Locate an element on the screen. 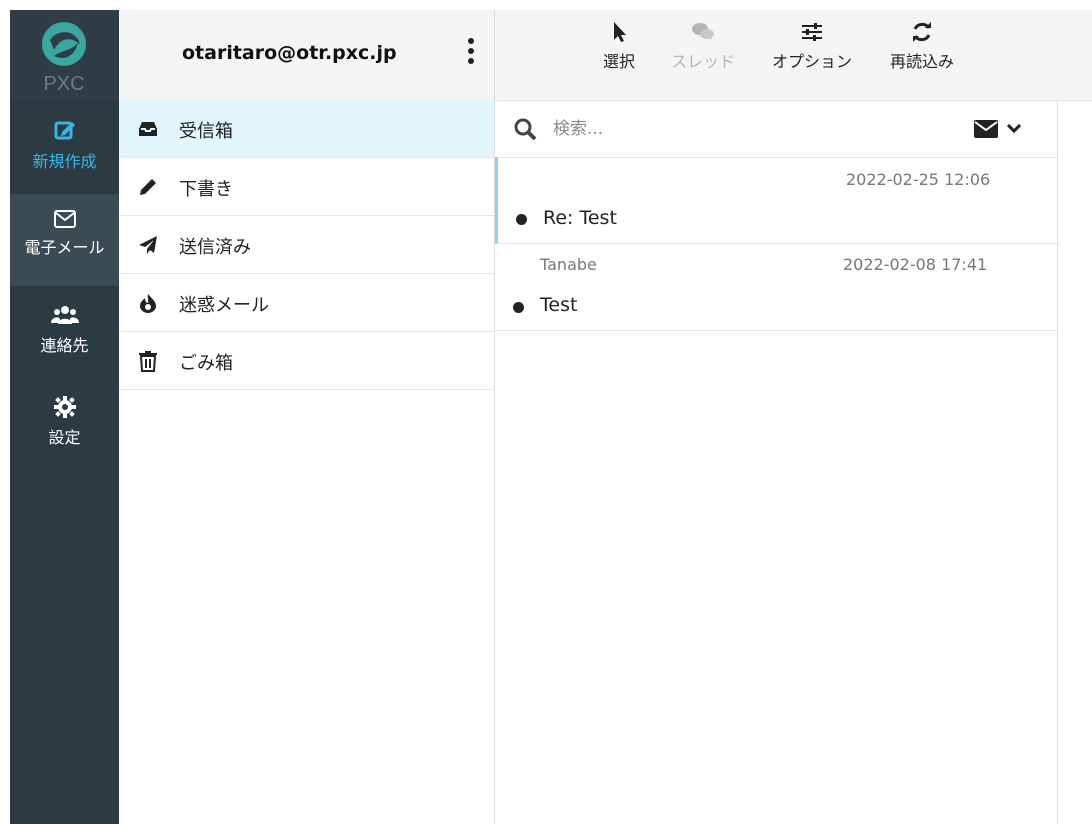 This screenshot has width=1092, height=824. search-icon is located at coordinates (525, 129).